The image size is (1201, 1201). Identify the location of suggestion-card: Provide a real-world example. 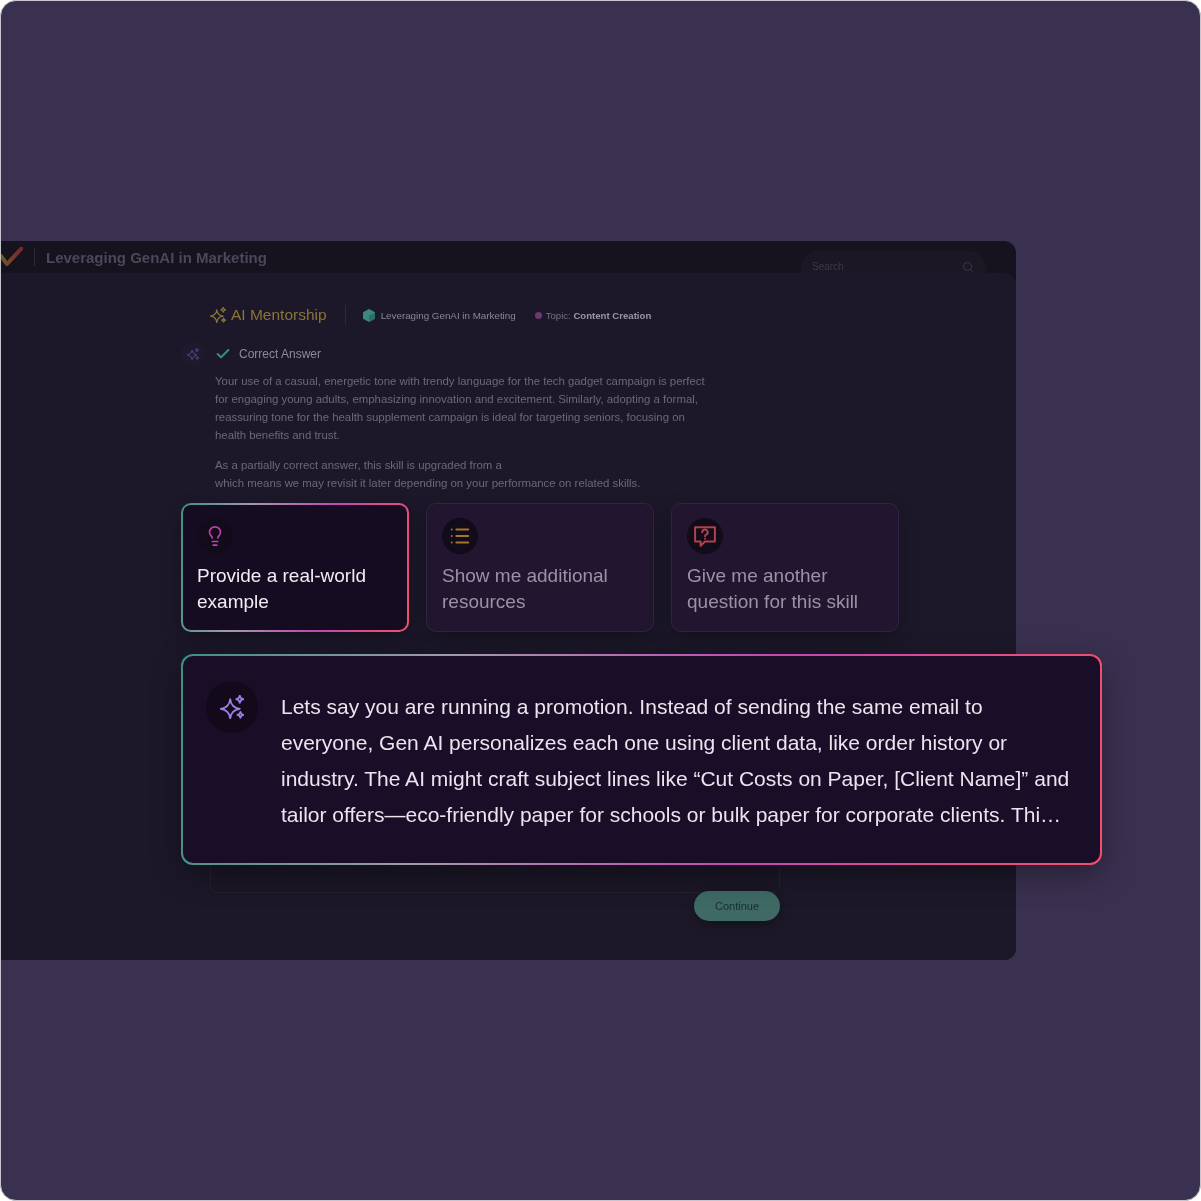
(295, 567).